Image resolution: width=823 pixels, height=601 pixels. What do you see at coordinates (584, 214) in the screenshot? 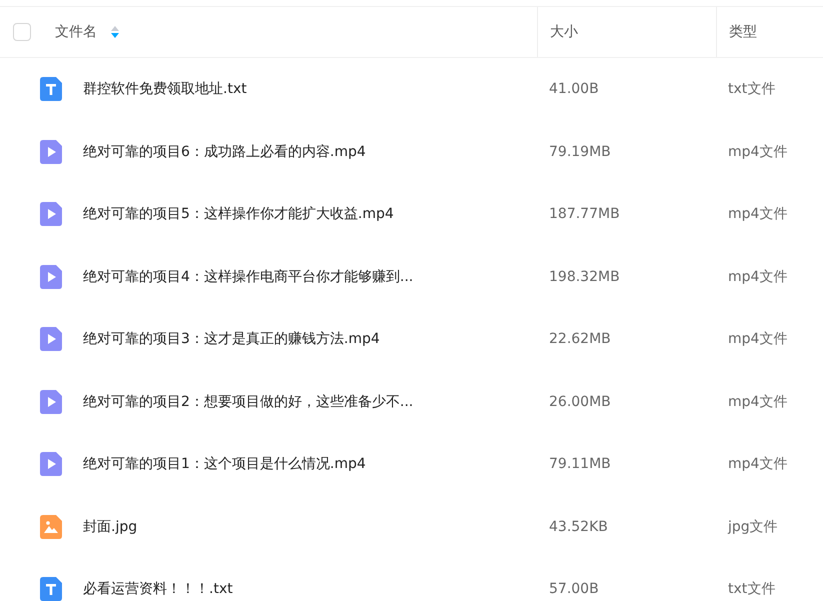
I see `file-size: 187.77MB` at bounding box center [584, 214].